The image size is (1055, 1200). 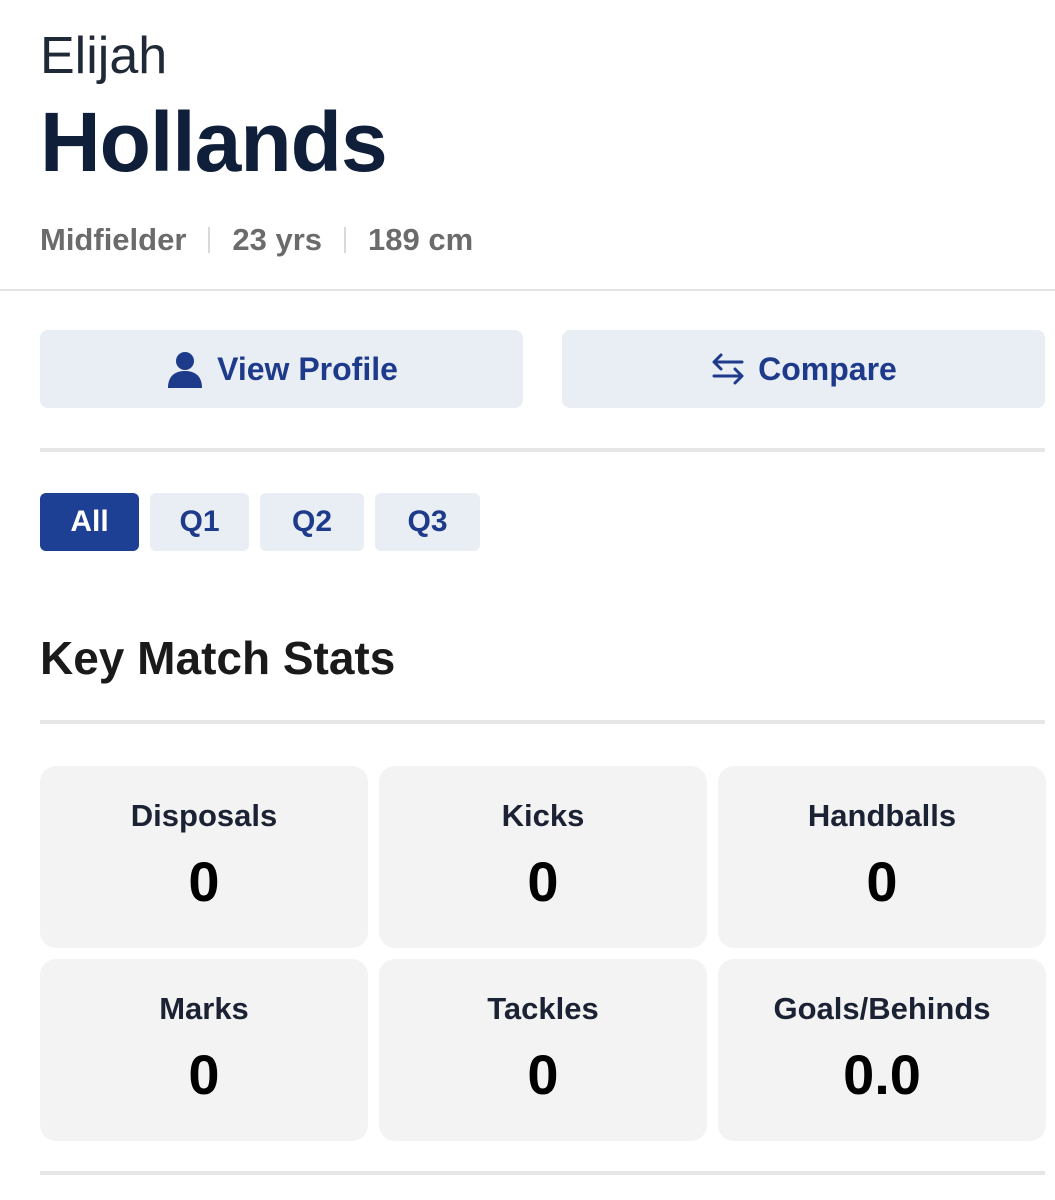 I want to click on tab-all: All, so click(x=89, y=522).